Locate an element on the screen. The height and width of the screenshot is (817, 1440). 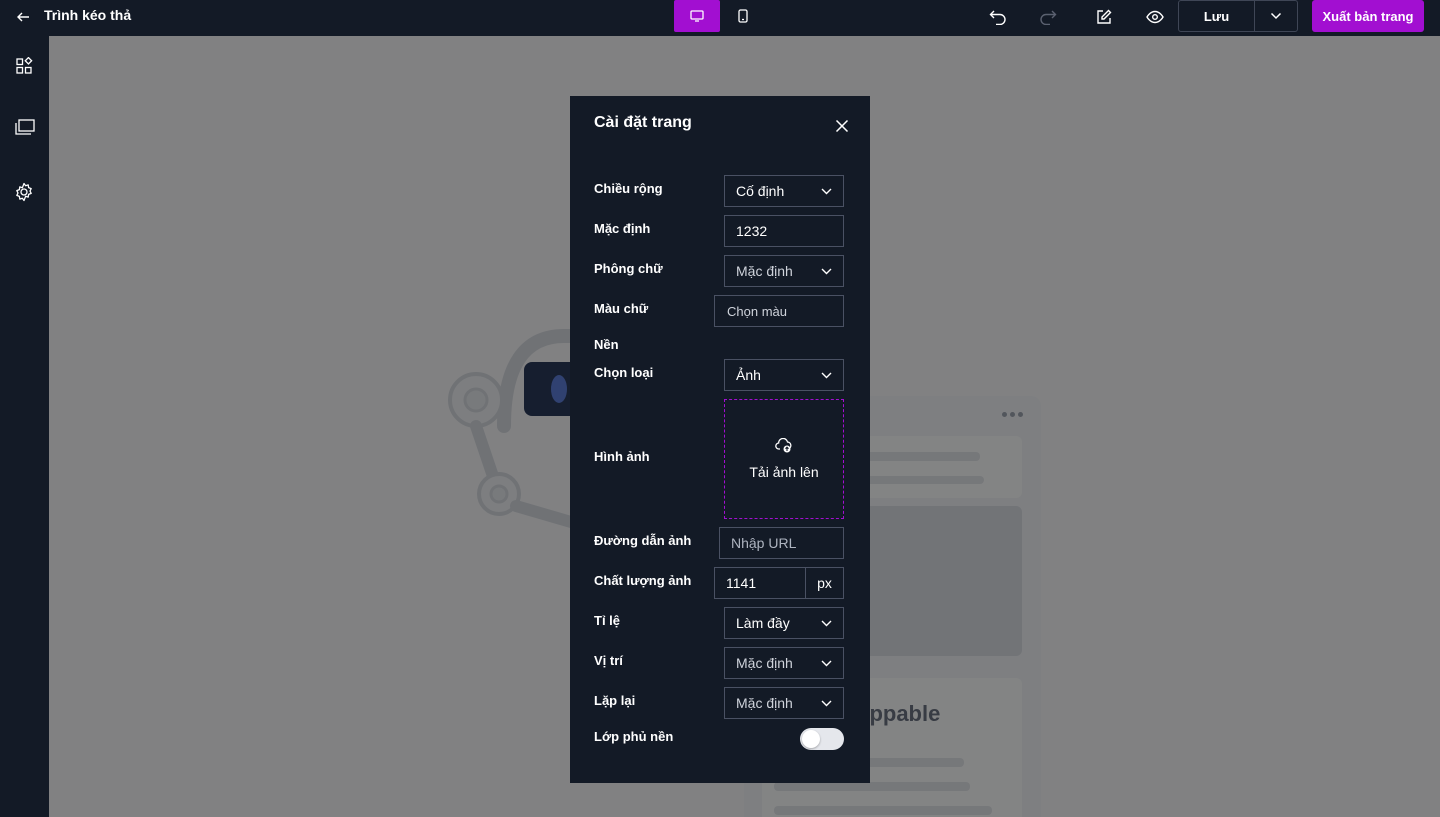
redo-button is located at coordinates (1048, 17).